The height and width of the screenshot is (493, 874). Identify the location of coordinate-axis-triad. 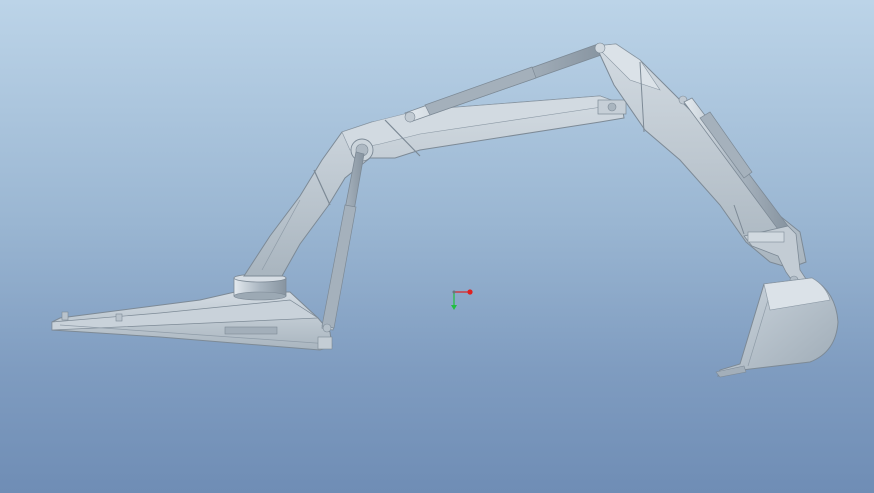
(462, 299).